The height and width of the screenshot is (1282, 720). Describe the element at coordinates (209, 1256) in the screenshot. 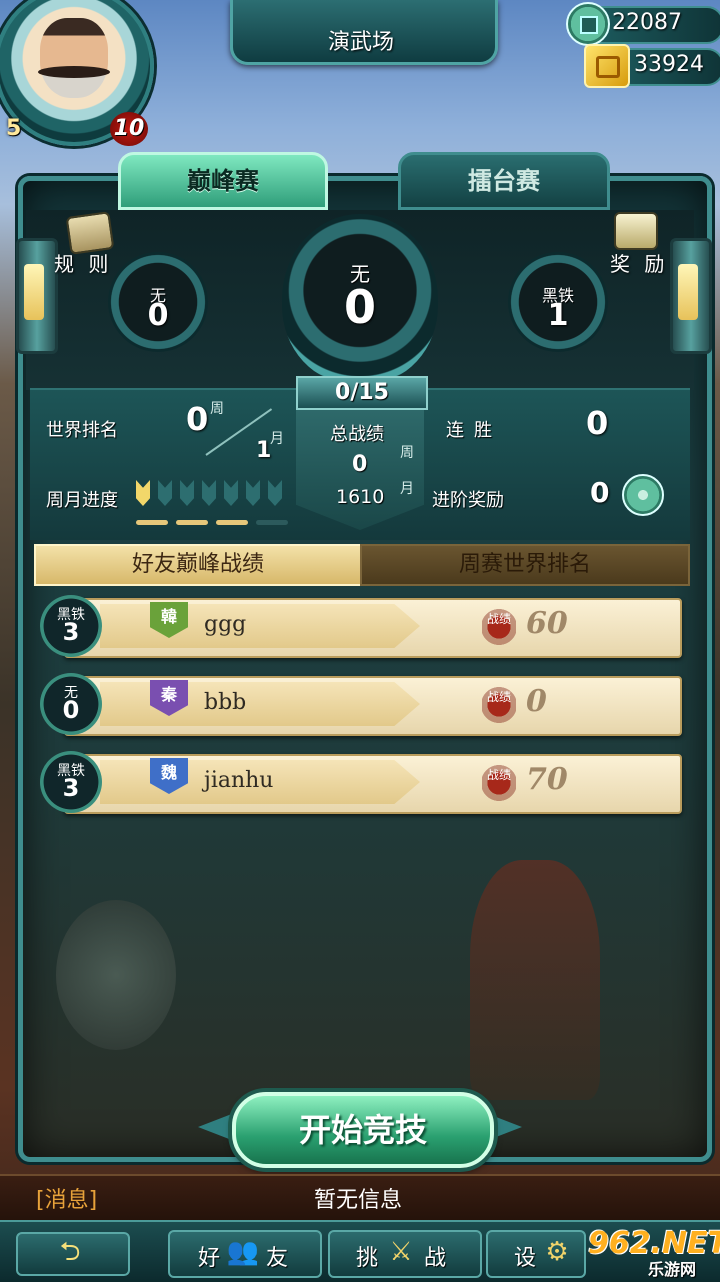

I see `friends-label-left: 好` at that location.